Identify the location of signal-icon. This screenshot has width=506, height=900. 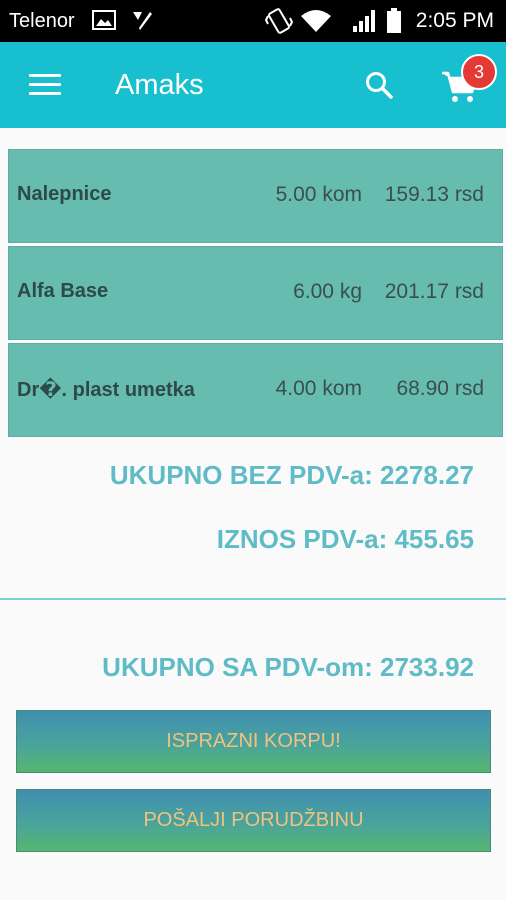
(364, 21).